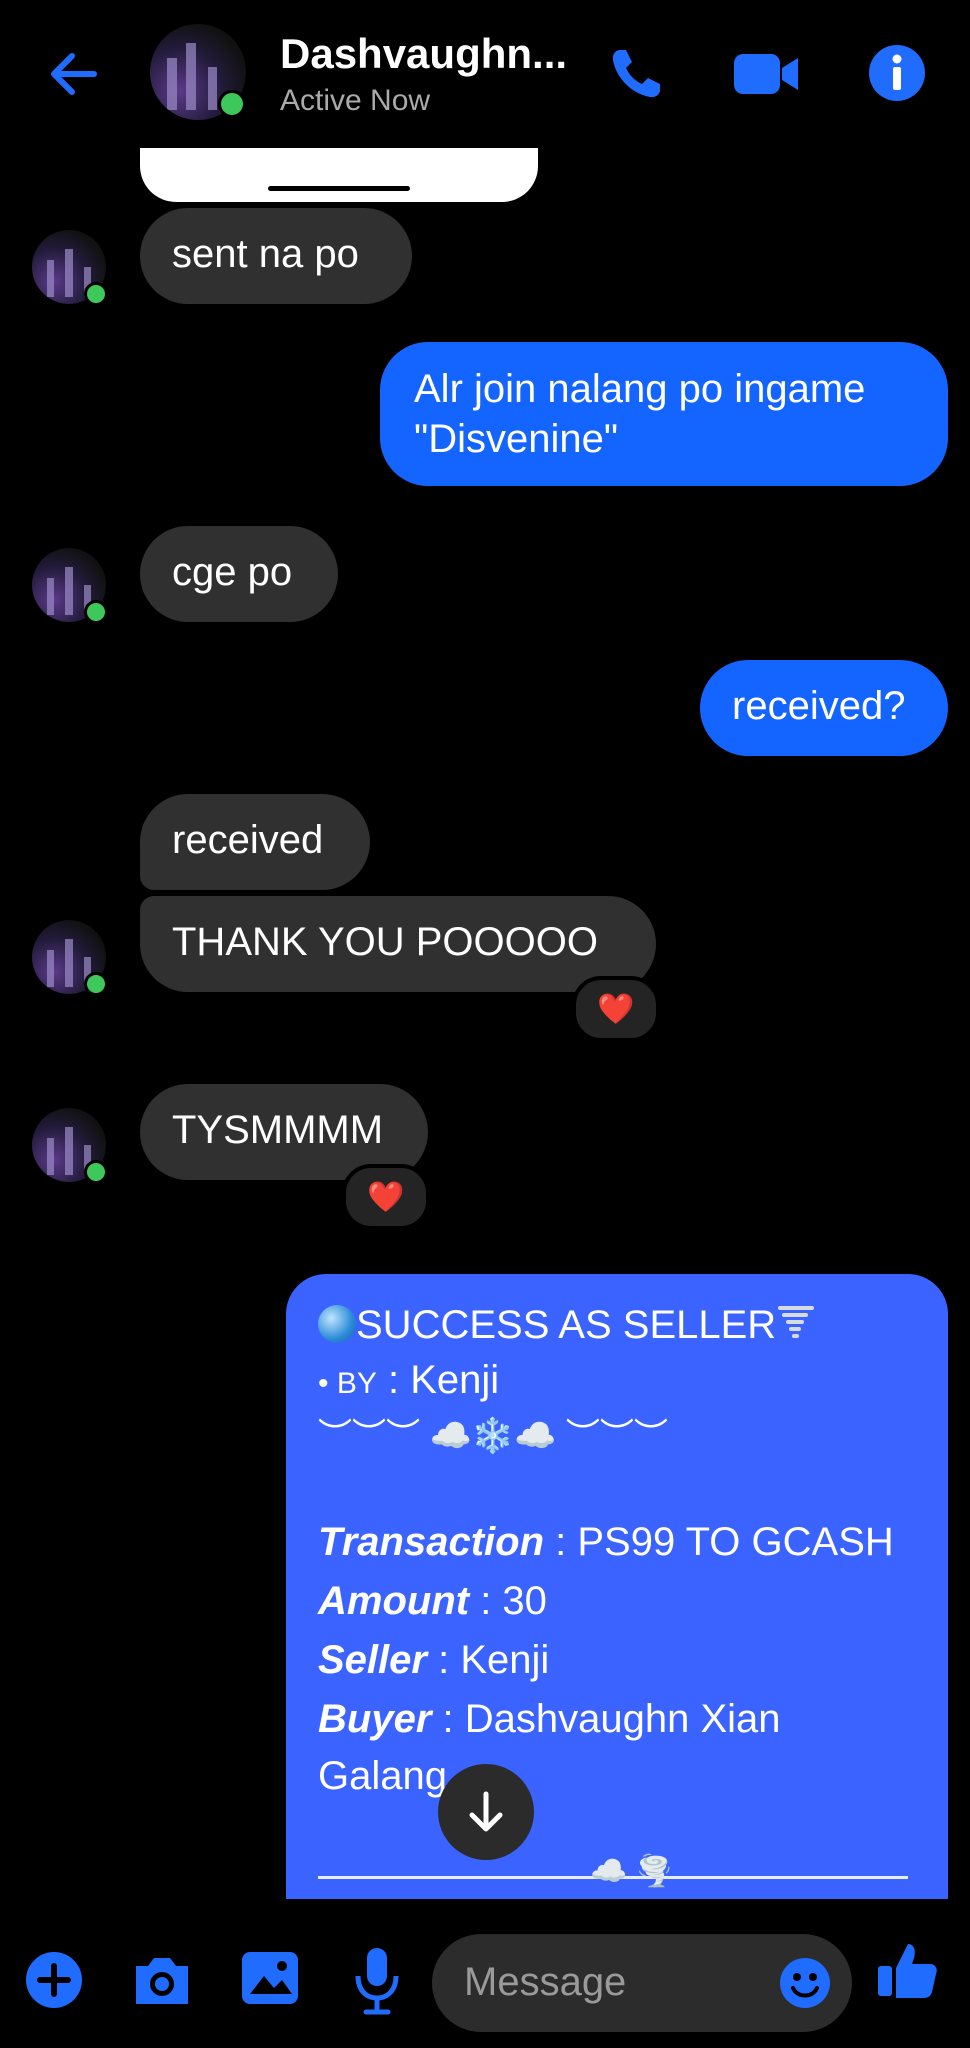 The height and width of the screenshot is (2048, 970). What do you see at coordinates (355, 100) in the screenshot?
I see `active-status: Active Now` at bounding box center [355, 100].